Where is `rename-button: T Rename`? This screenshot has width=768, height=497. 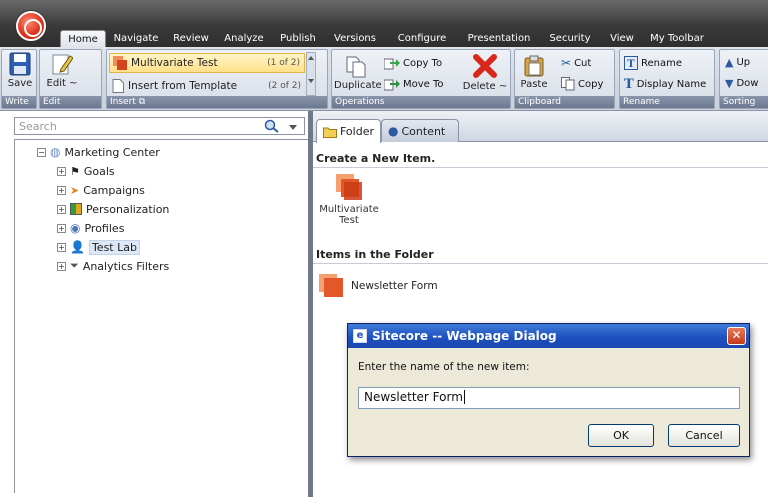 rename-button: T Rename is located at coordinates (653, 63).